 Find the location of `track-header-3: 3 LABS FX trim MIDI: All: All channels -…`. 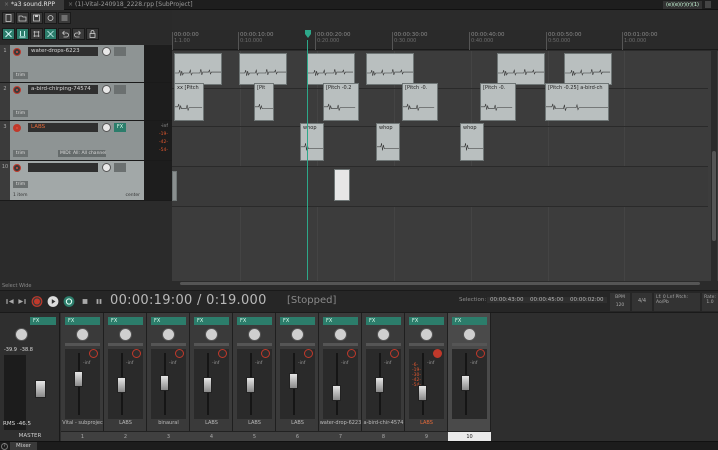

track-header-3: 3 LABS FX trim MIDI: All: All channels -… is located at coordinates (86, 141).